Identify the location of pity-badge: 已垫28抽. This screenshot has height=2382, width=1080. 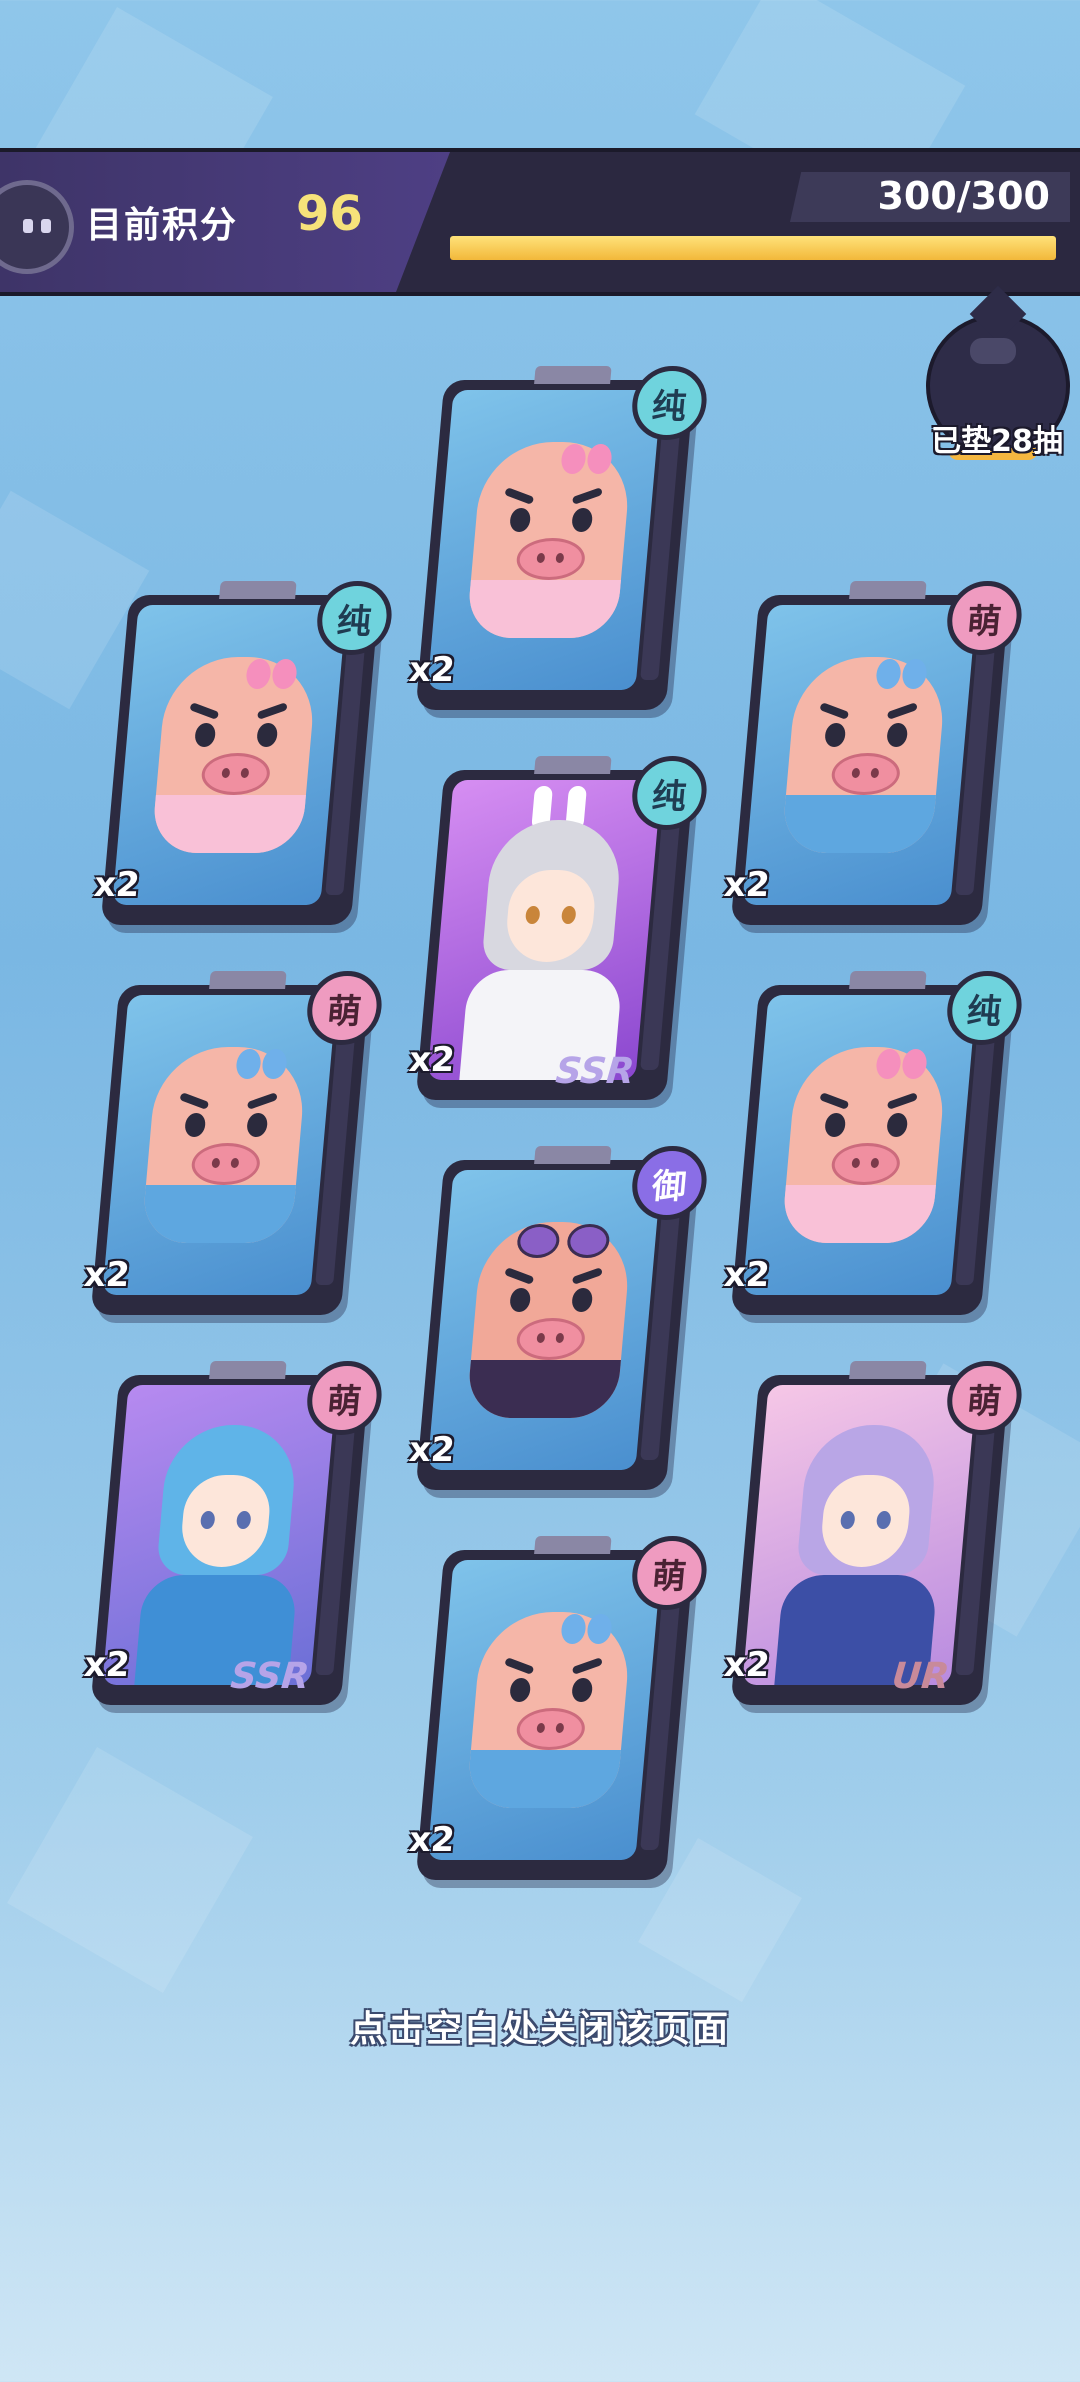
(995, 384).